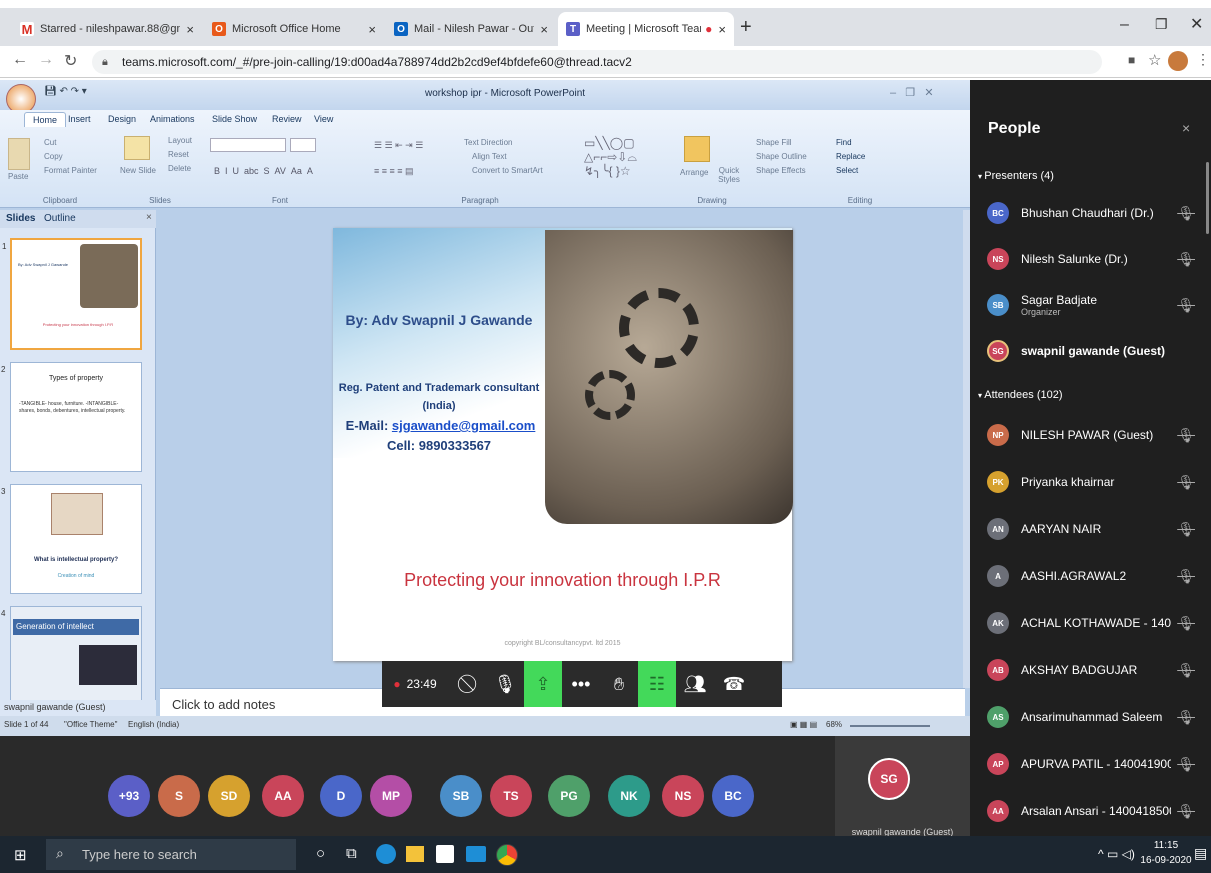 The image size is (1211, 873). Describe the element at coordinates (1090, 482) in the screenshot. I see `participant-row: PK Priyanka khairnar 🎙︎` at that location.